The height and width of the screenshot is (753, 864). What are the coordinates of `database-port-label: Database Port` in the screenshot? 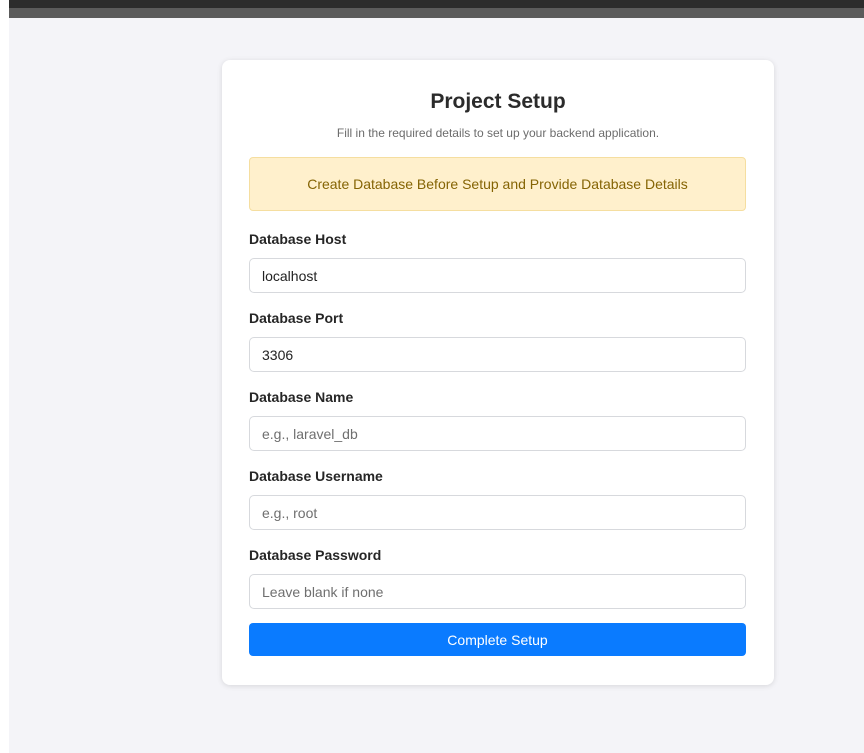 It's located at (296, 318).